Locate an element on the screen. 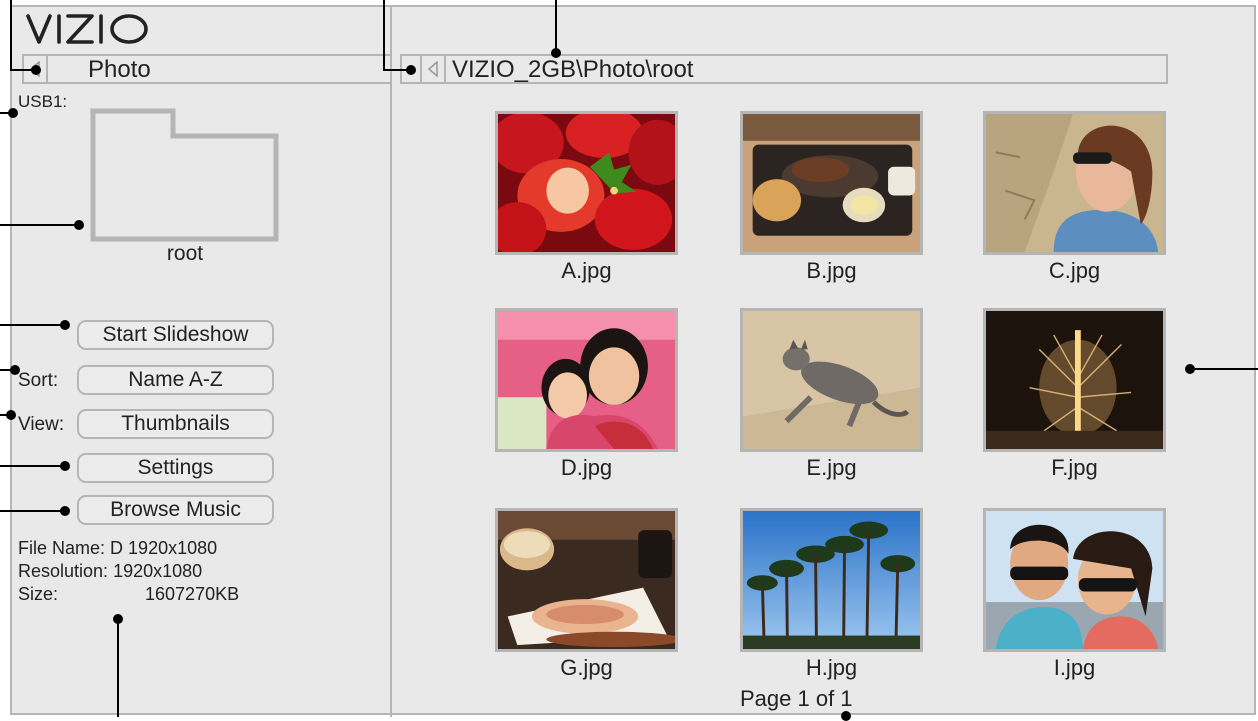 The height and width of the screenshot is (721, 1258). size-row: Size: 1607270KB is located at coordinates (128, 594).